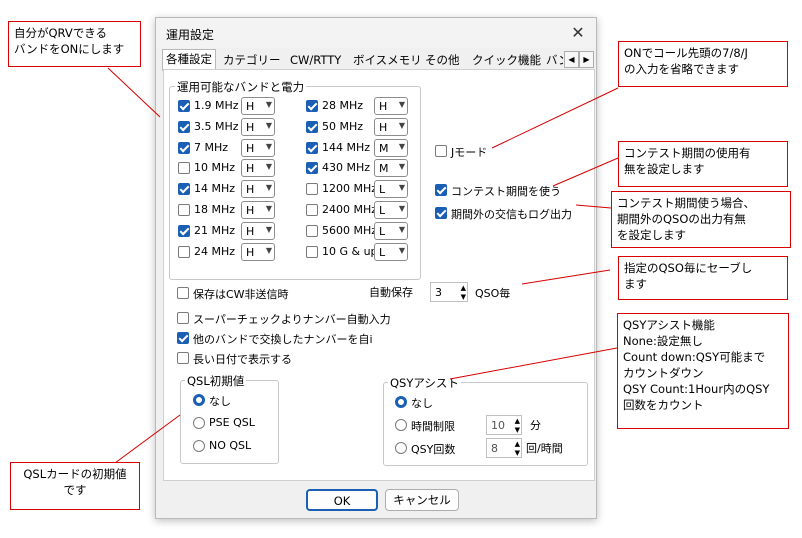 This screenshot has width=802, height=538. I want to click on callout-text: コンテスト期間の使用有, so click(687, 153).